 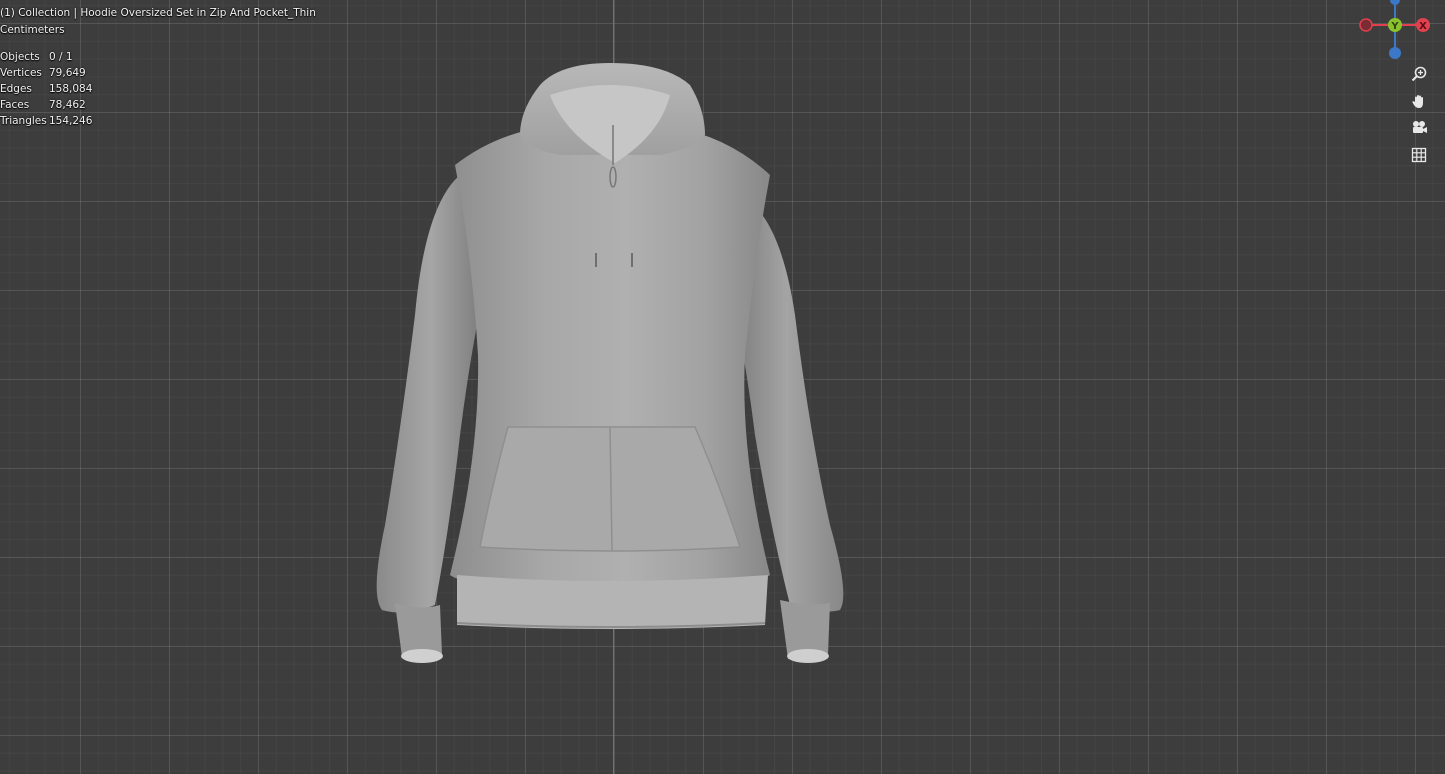 What do you see at coordinates (1395, 2) in the screenshot?
I see `z-positive-axis-handle` at bounding box center [1395, 2].